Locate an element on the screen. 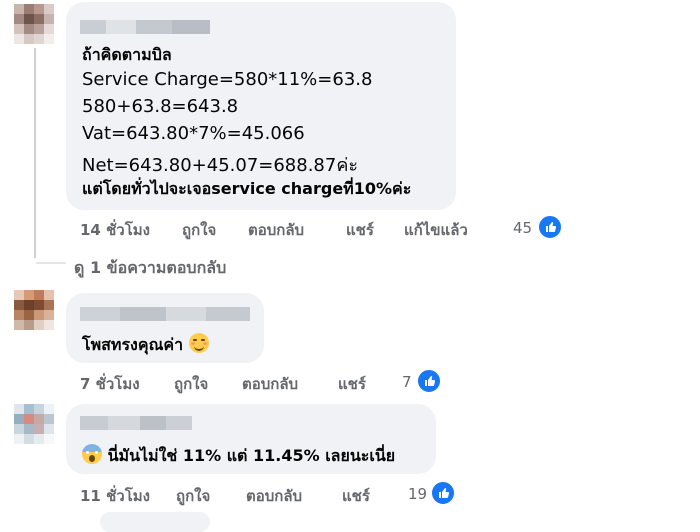 The width and height of the screenshot is (700, 532). timestamp: 11 ชั่วโมง is located at coordinates (115, 496).